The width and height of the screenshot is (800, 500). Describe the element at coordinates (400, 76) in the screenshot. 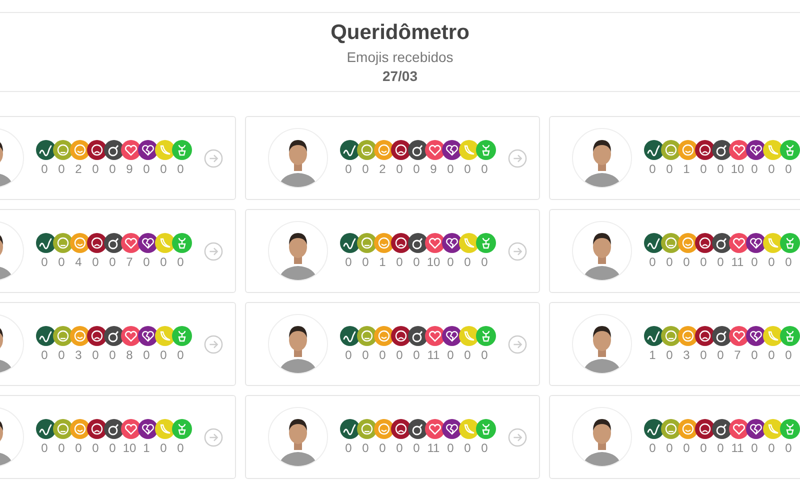

I see `date-label: 27/03` at that location.